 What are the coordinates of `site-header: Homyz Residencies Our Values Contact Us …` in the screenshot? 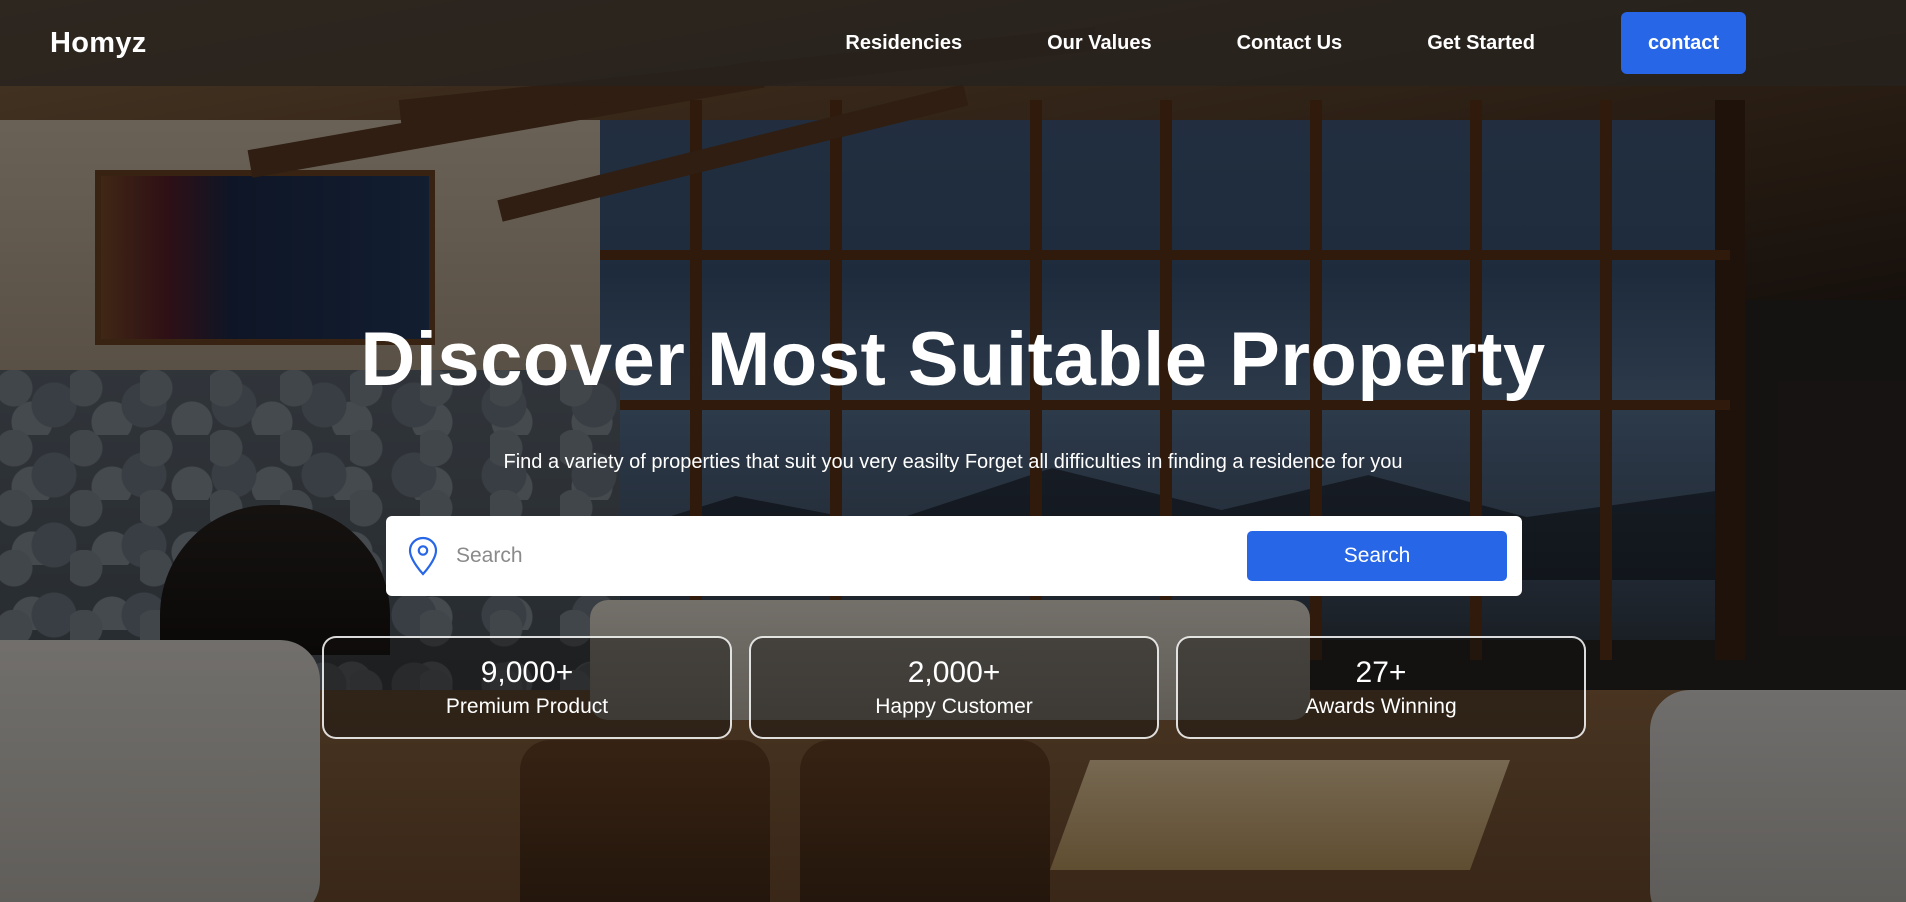 It's located at (953, 43).